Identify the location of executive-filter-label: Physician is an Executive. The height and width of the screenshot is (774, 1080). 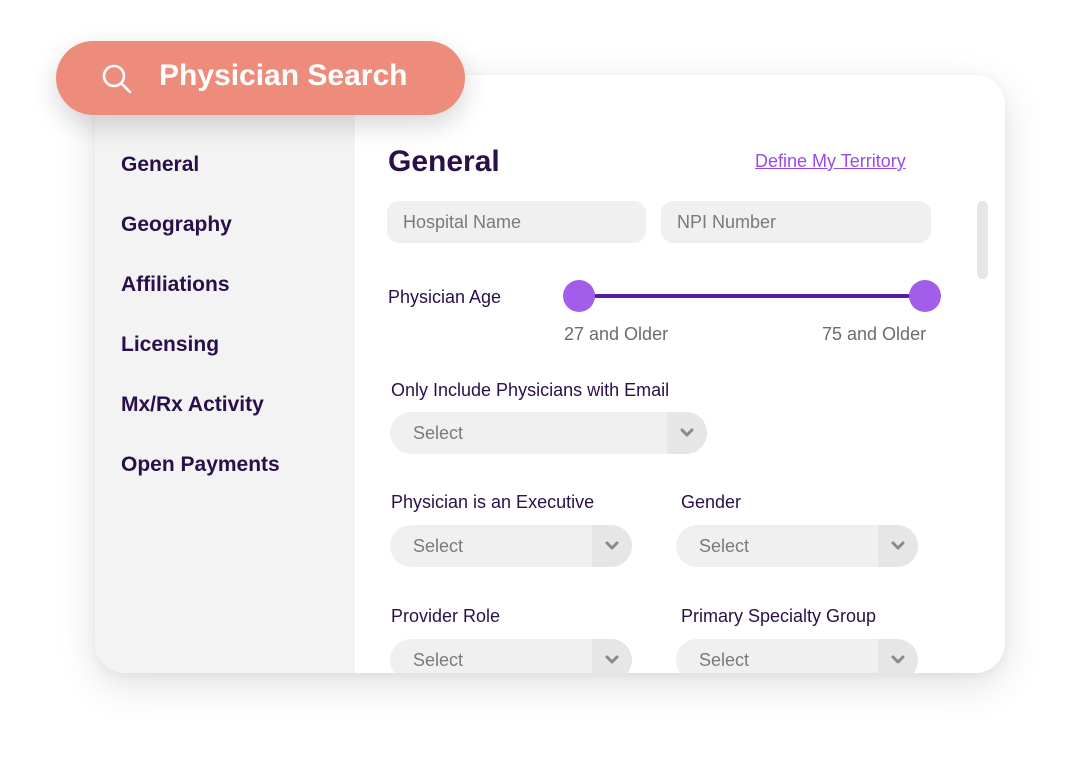
(493, 502).